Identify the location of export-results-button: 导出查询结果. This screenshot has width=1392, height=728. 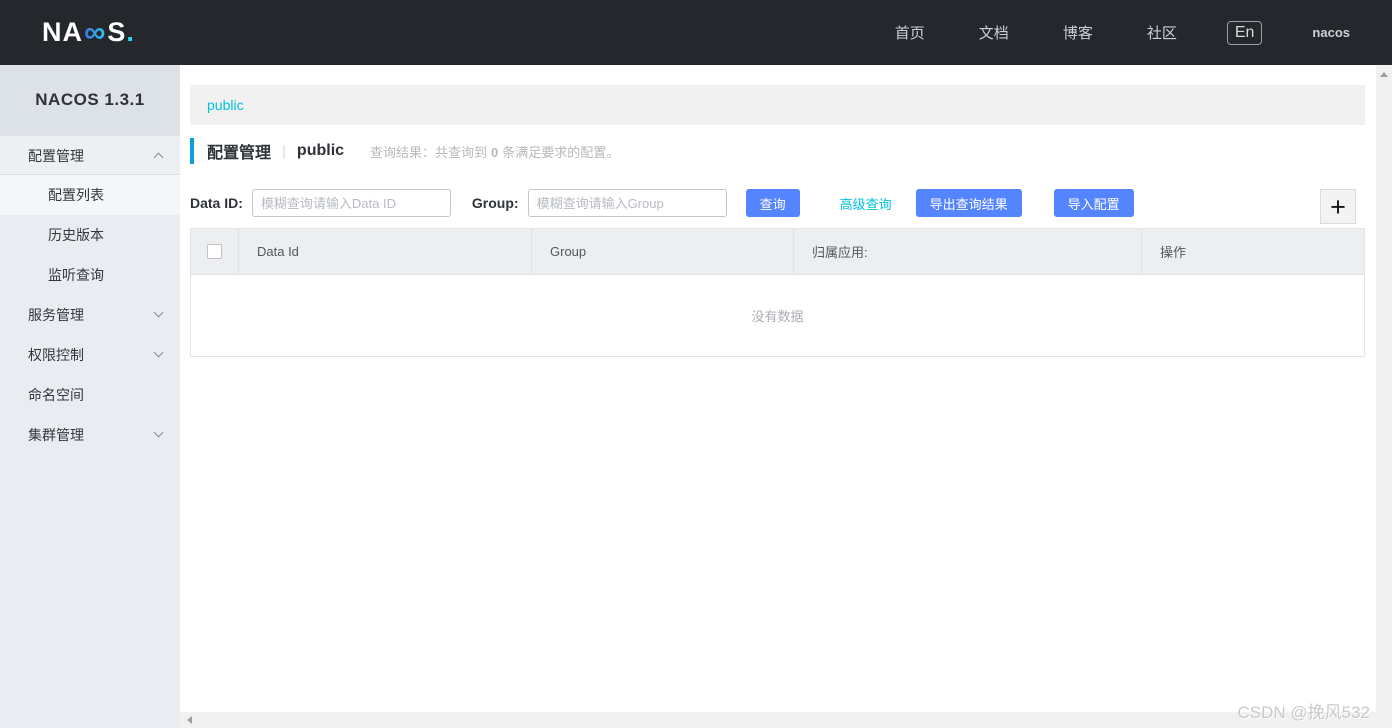
(968, 203).